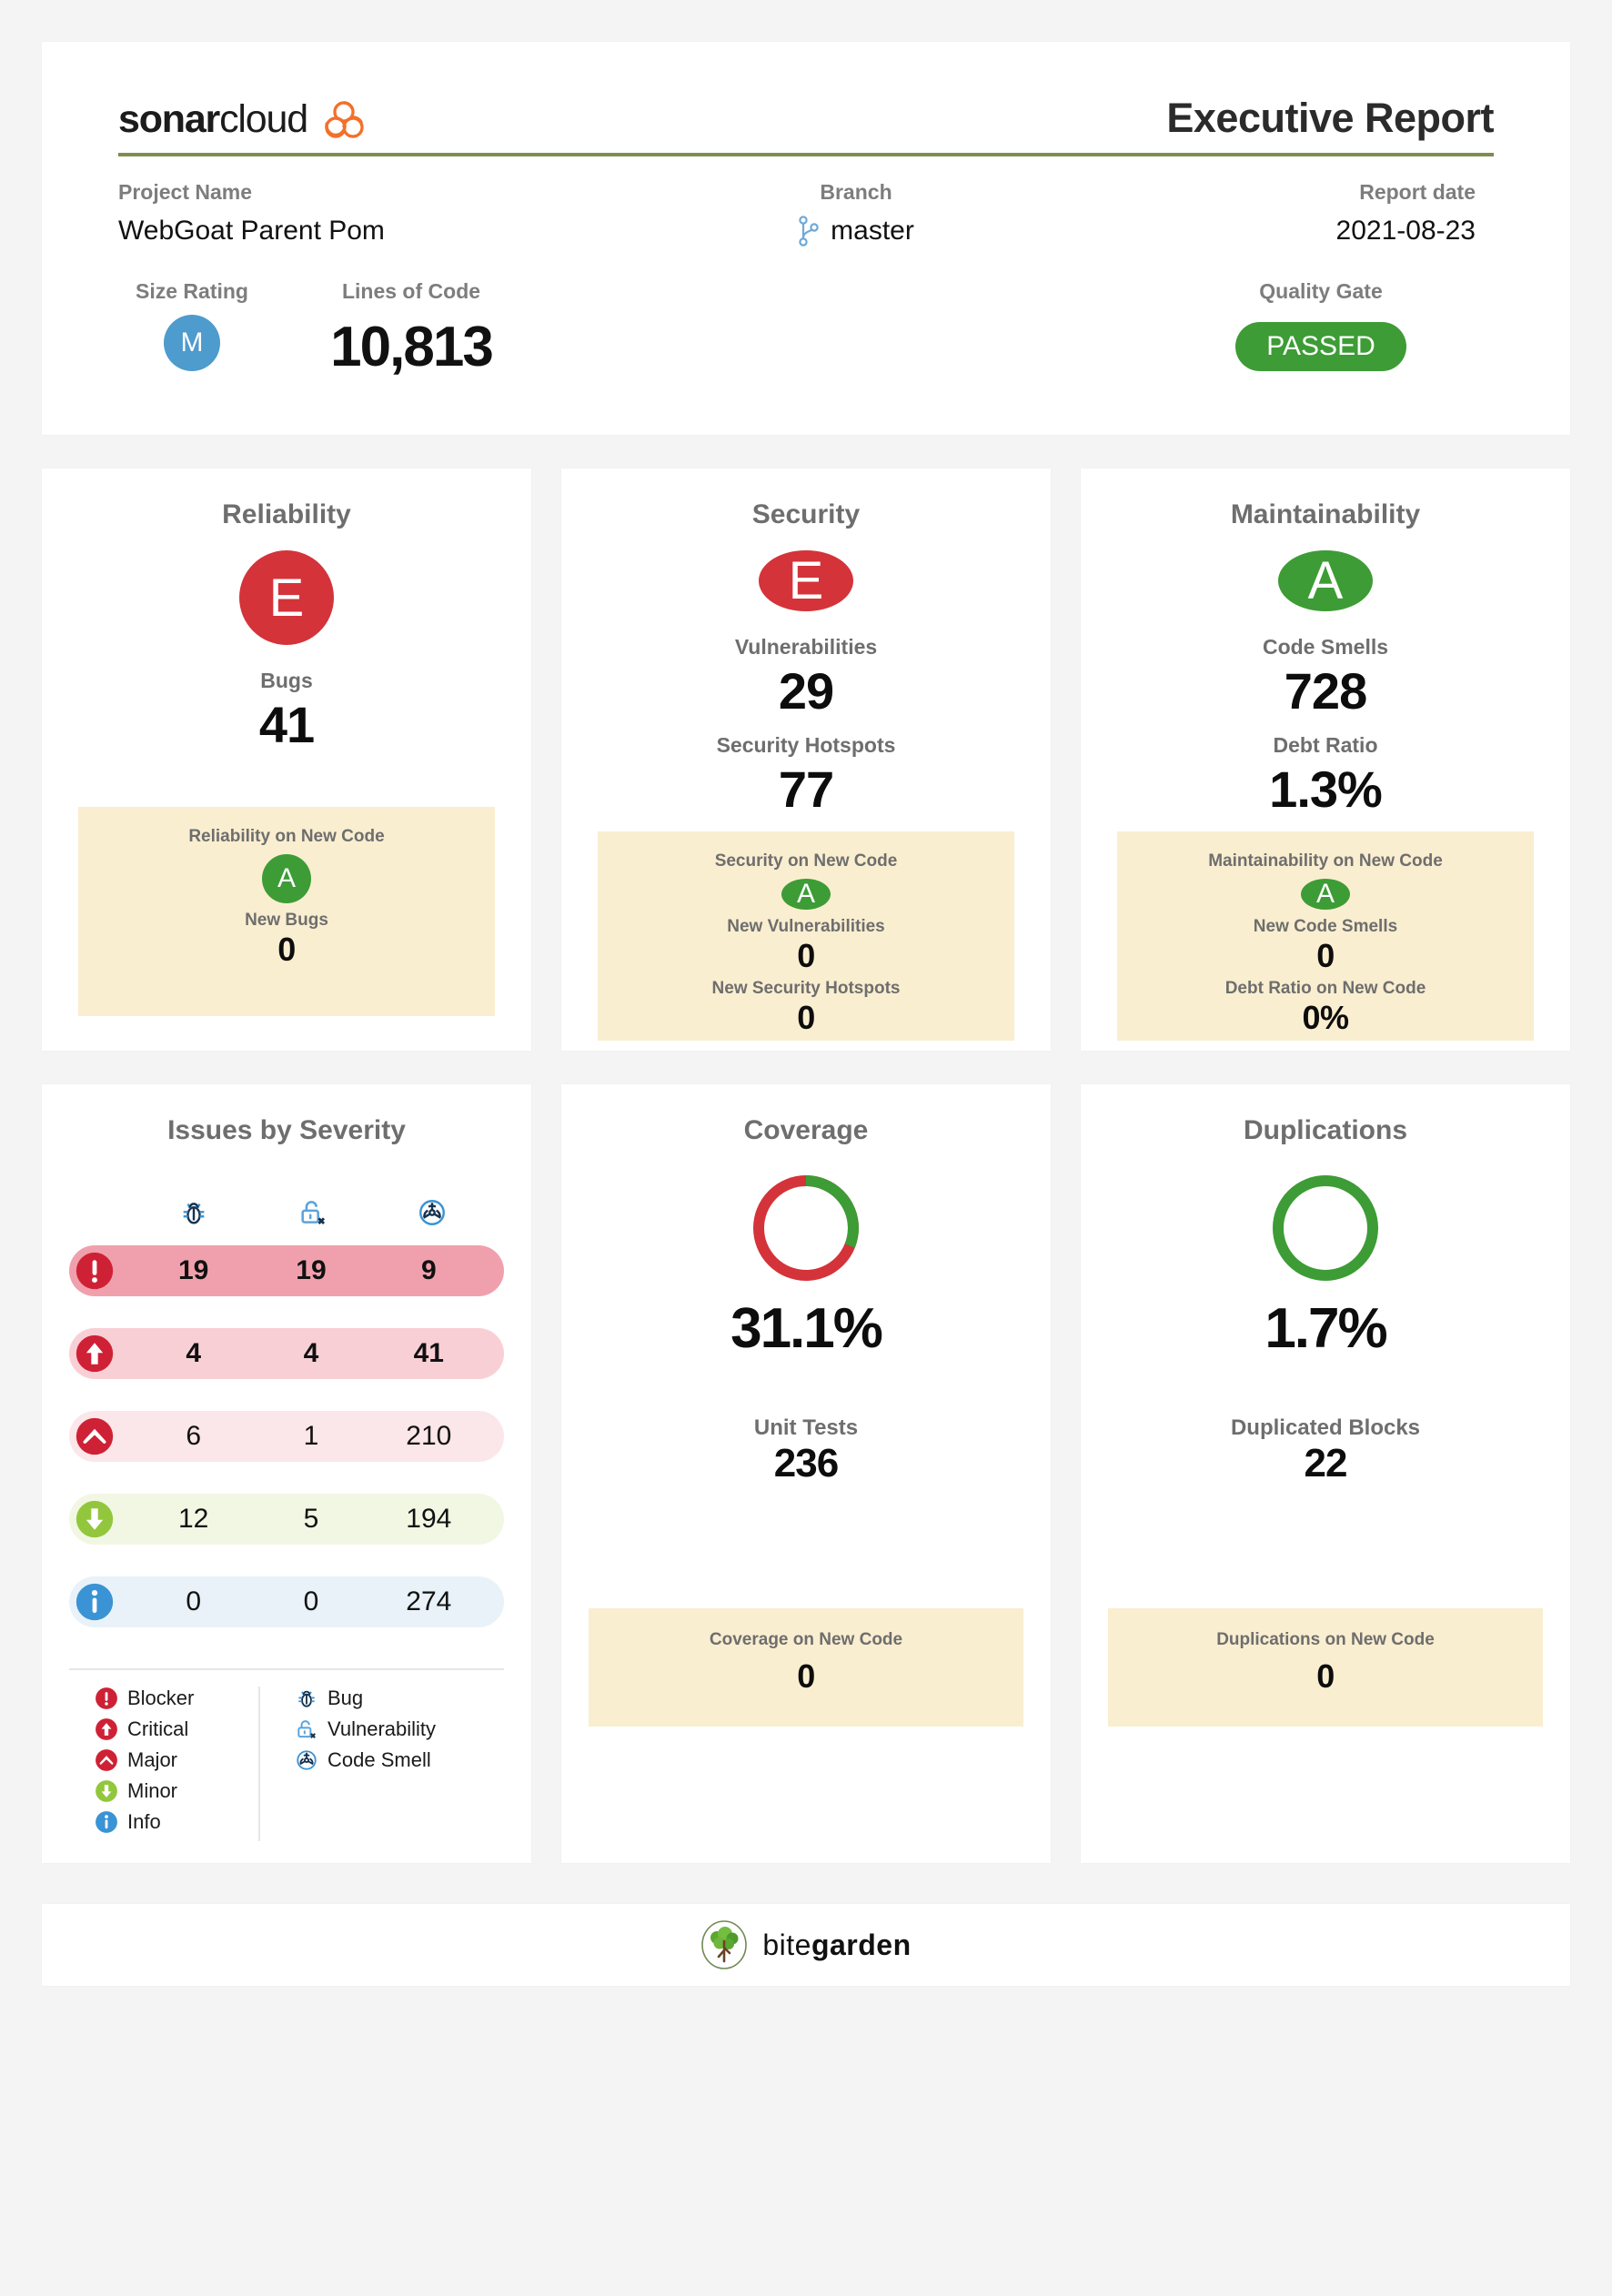  What do you see at coordinates (806, 1230) in the screenshot?
I see `coverage-donut-chart` at bounding box center [806, 1230].